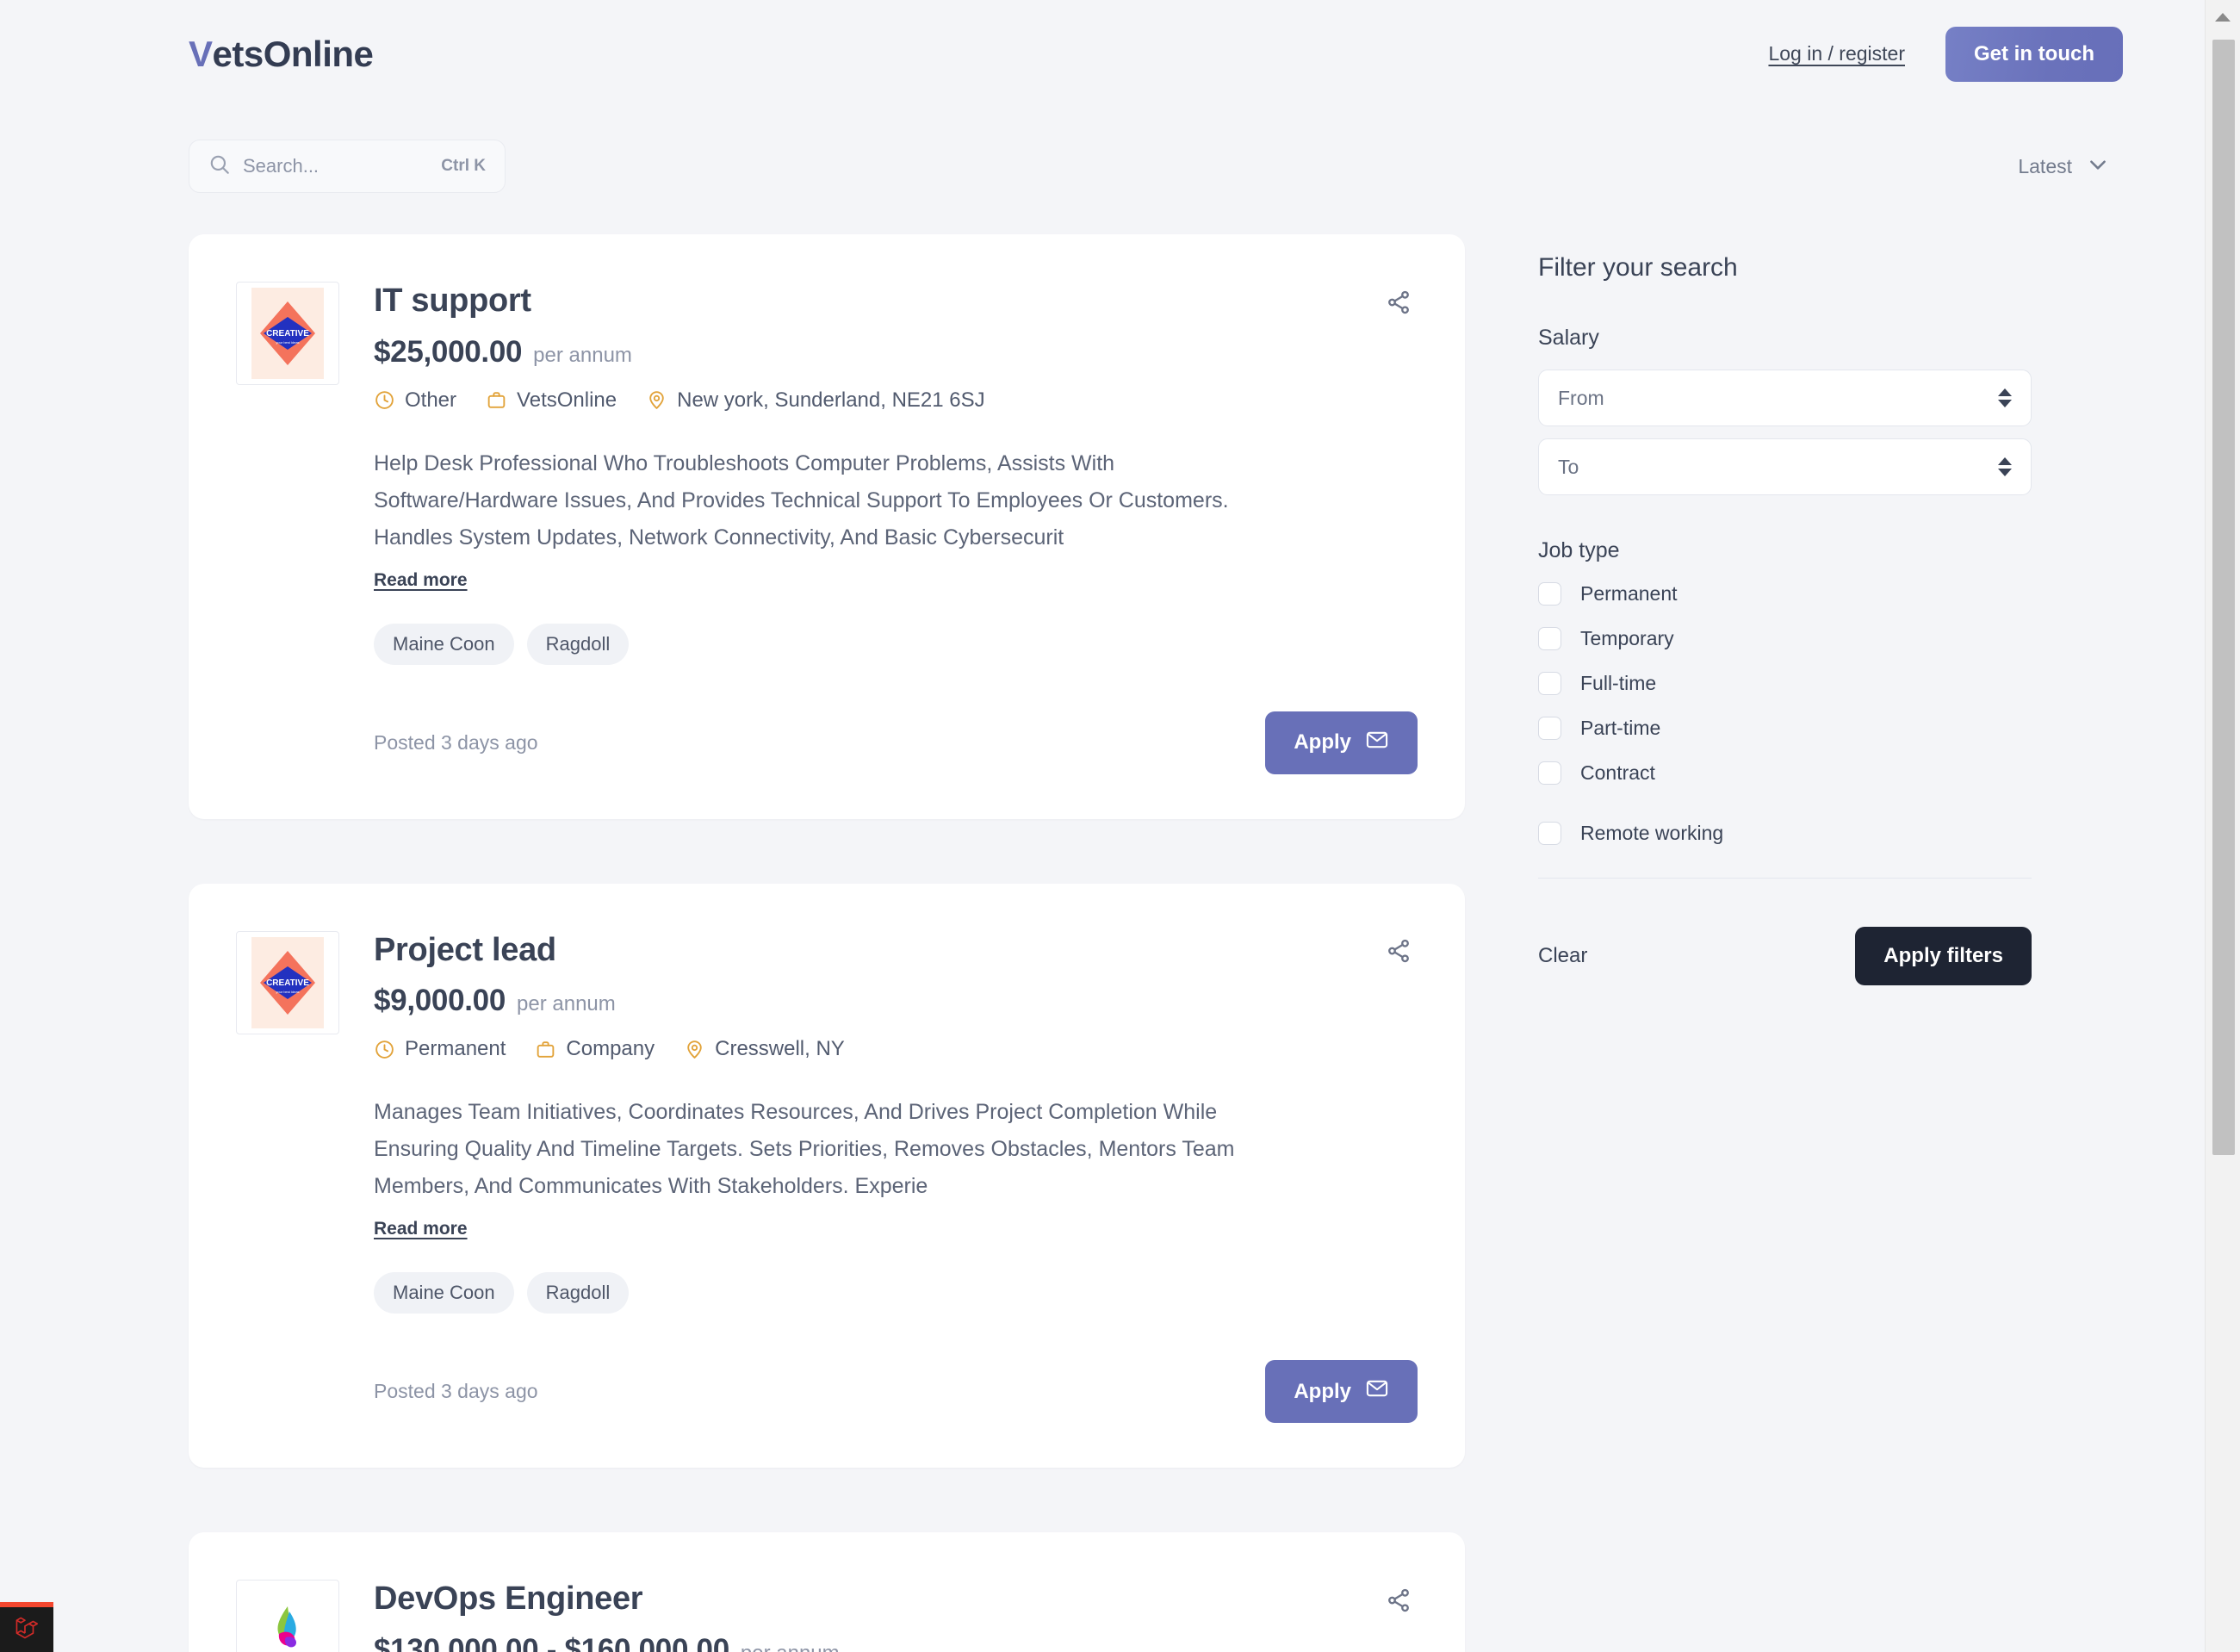  Describe the element at coordinates (1652, 833) in the screenshot. I see `checkbox-label: Remote working` at that location.